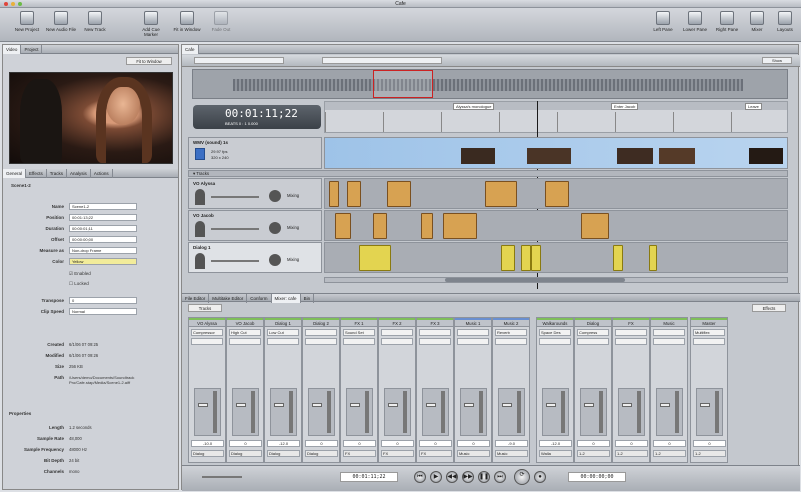 Image resolution: width=801 pixels, height=492 pixels. I want to click on effect-slot: Multiflex, so click(709, 332).